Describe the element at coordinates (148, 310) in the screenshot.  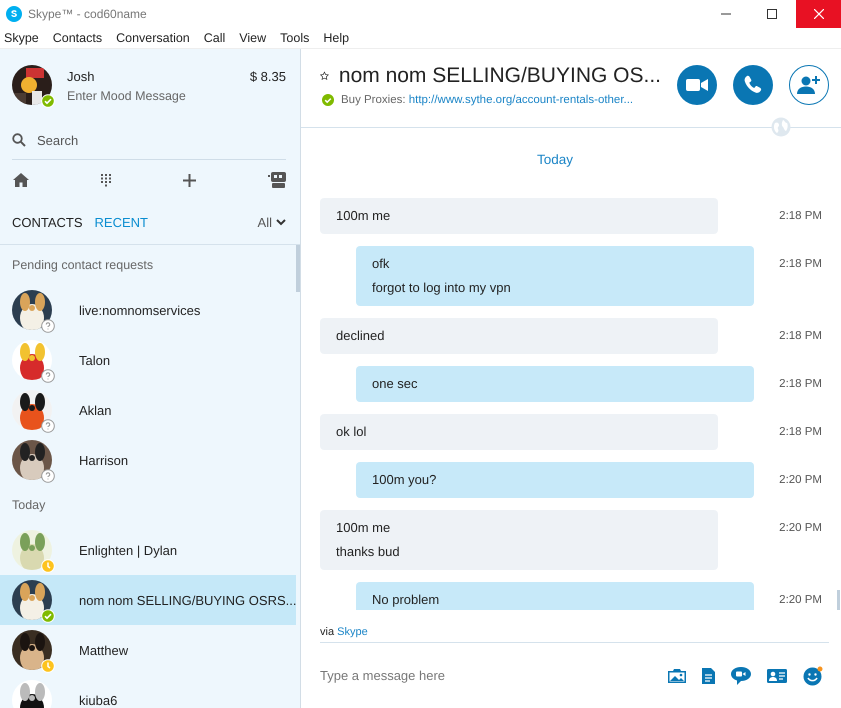
I see `contact-item: live:nomnomservices` at that location.